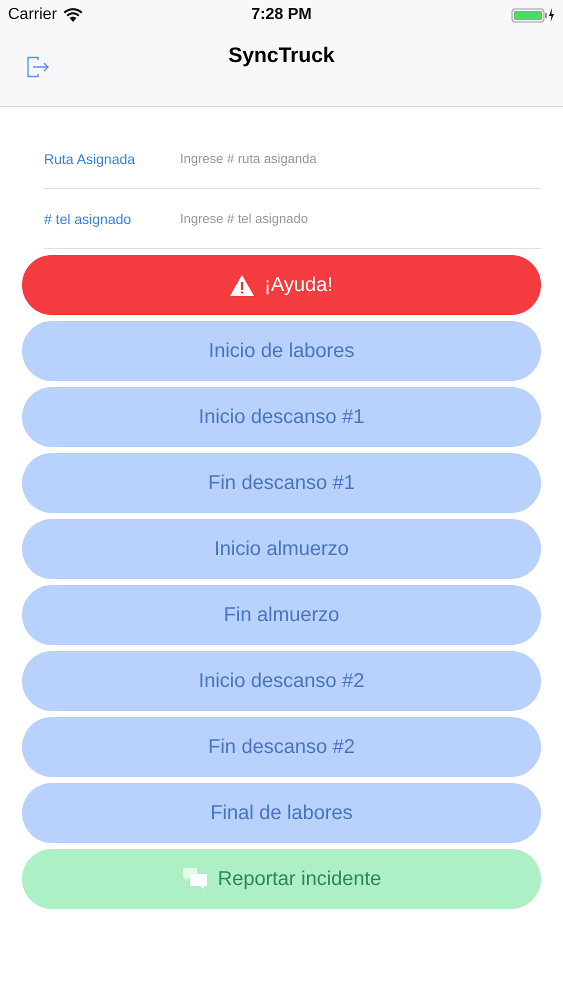  I want to click on field-label: # tel asignado, so click(88, 218).